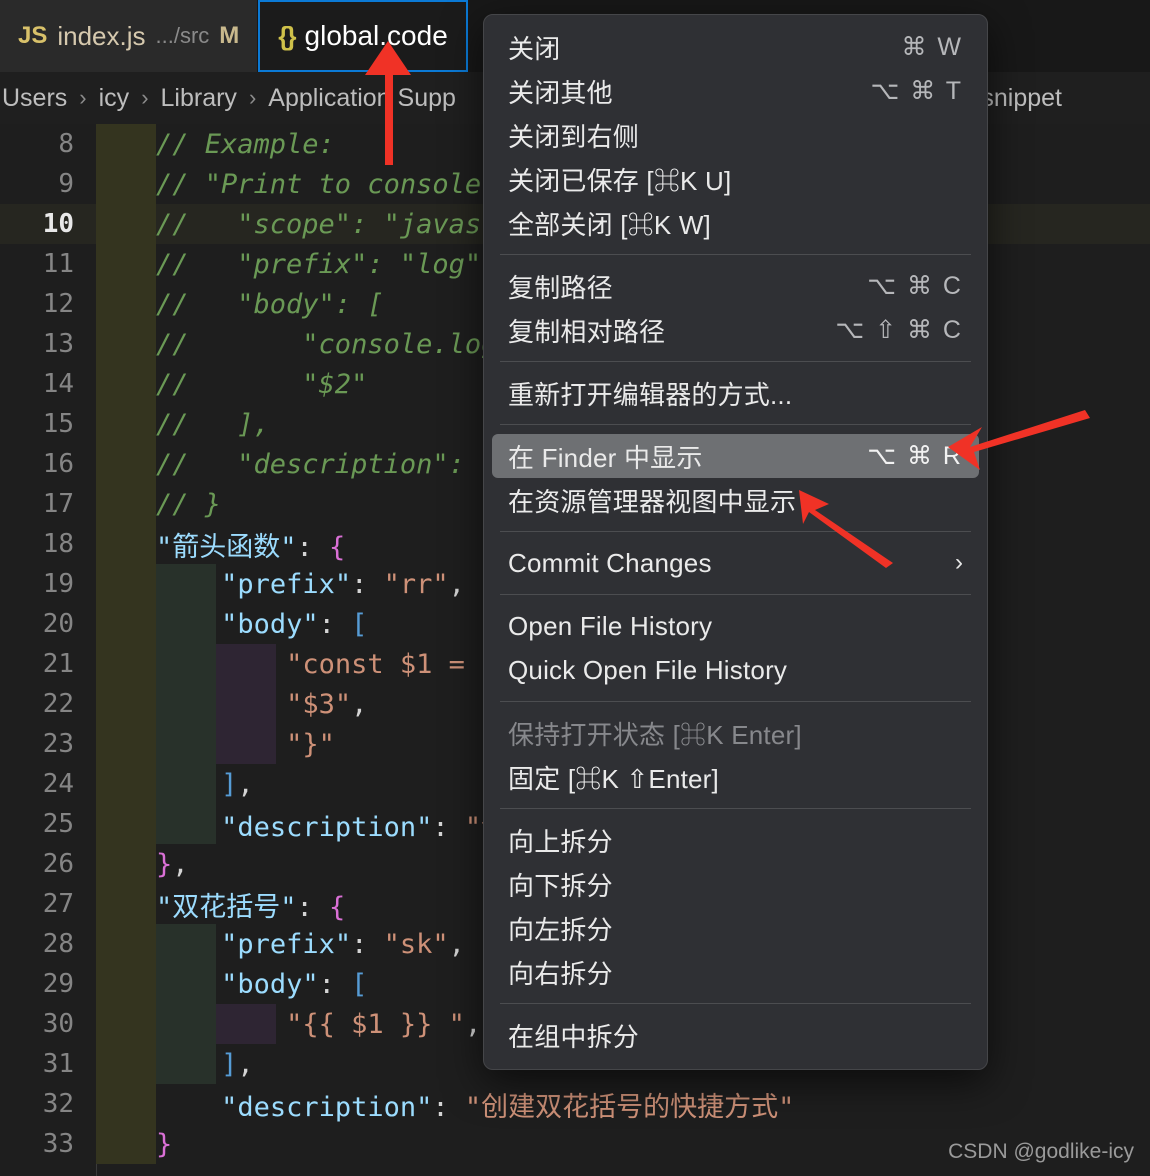  Describe the element at coordinates (364, 827) in the screenshot. I see `line-content: "description": "创` at that location.